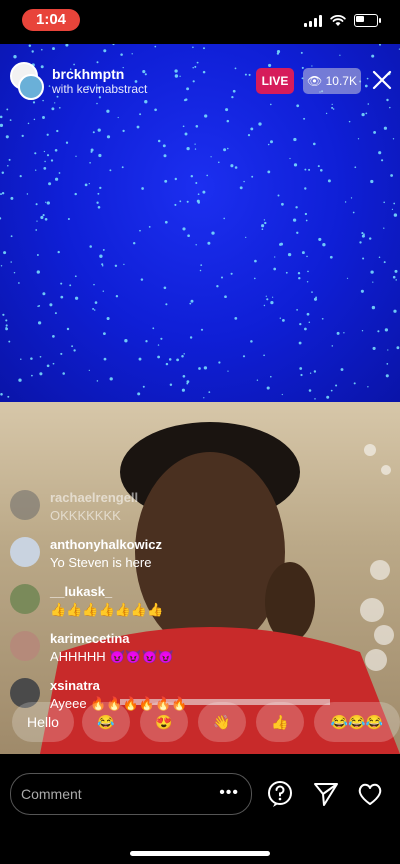 The height and width of the screenshot is (864, 400). I want to click on quick-reply-wave: 👋, so click(222, 722).